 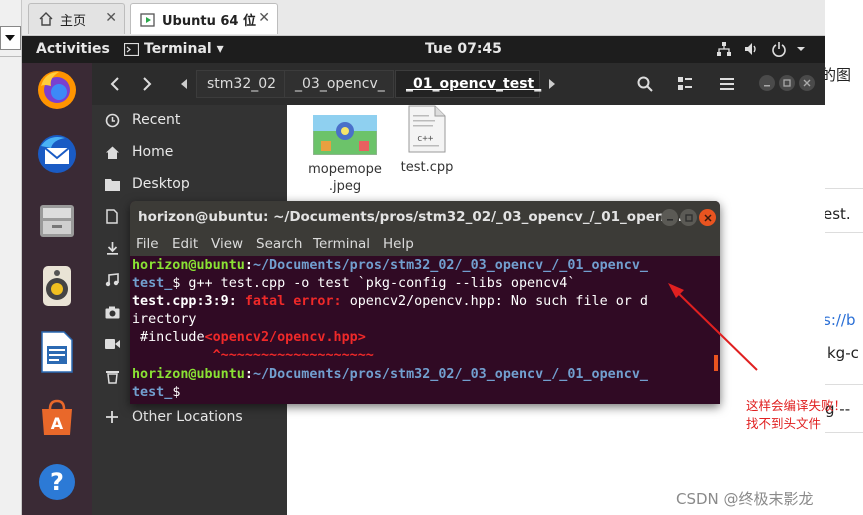 What do you see at coordinates (796, 414) in the screenshot?
I see `annotation-text: 这样会编译失败！找不到头文件` at bounding box center [796, 414].